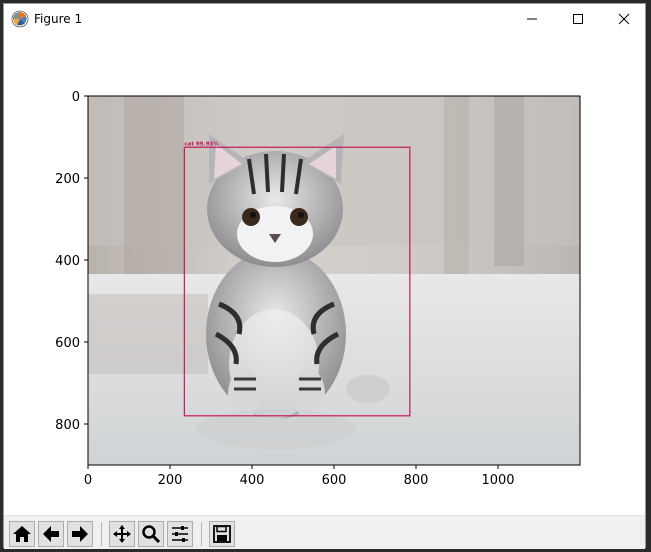 This screenshot has height=552, width=651. I want to click on move-icon, so click(122, 534).